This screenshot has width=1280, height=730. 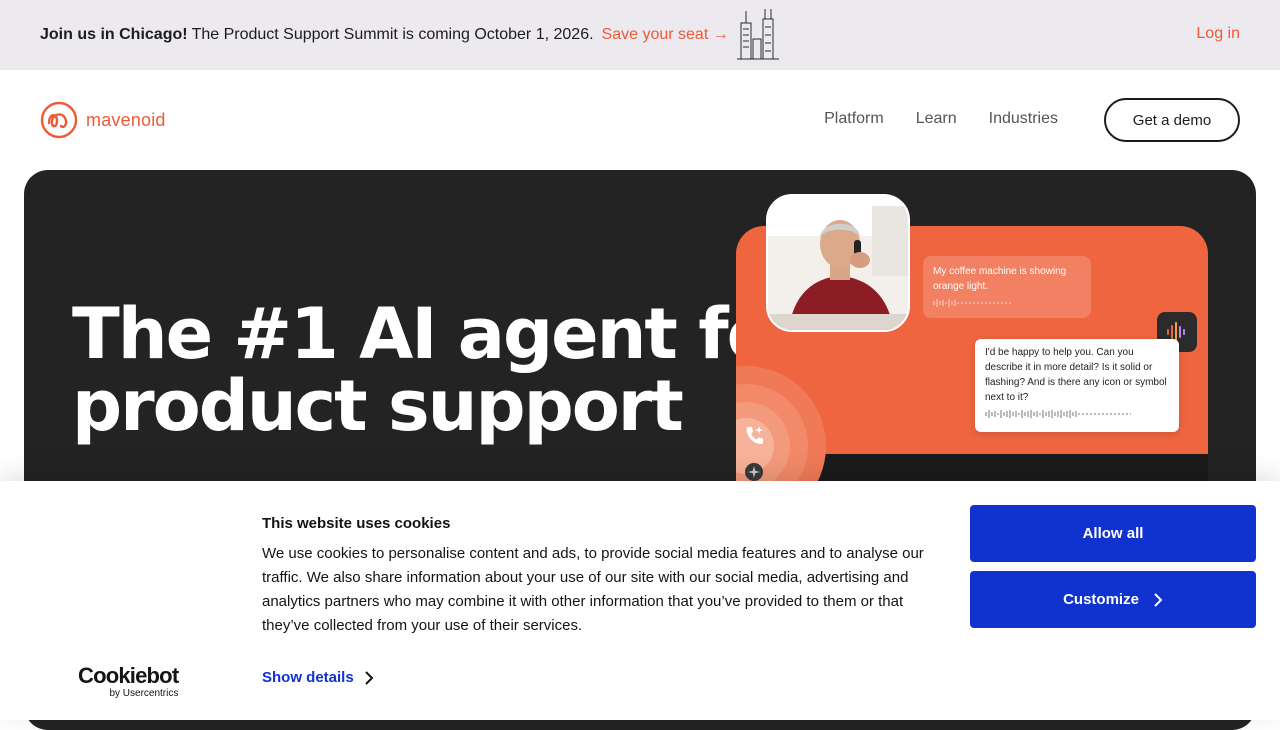 What do you see at coordinates (838, 263) in the screenshot?
I see `customer-photo` at bounding box center [838, 263].